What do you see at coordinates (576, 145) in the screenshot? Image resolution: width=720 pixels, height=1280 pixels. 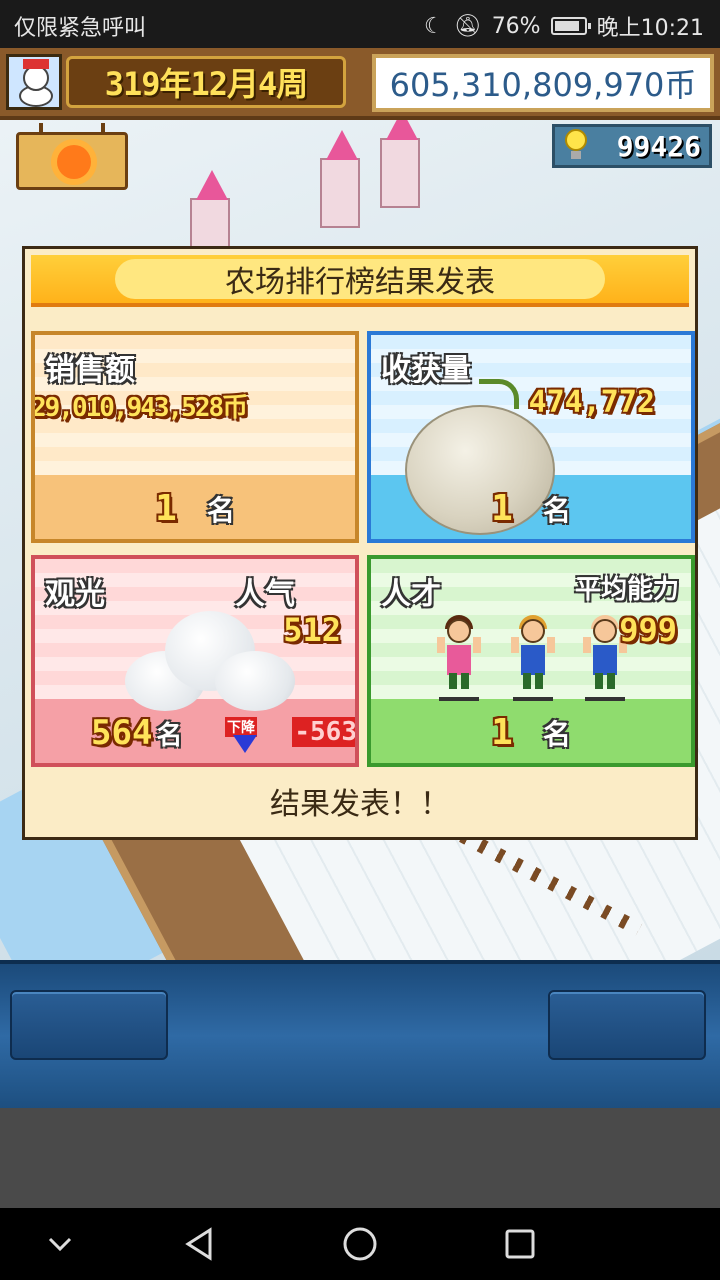 I see `lightbulb-icon` at bounding box center [576, 145].